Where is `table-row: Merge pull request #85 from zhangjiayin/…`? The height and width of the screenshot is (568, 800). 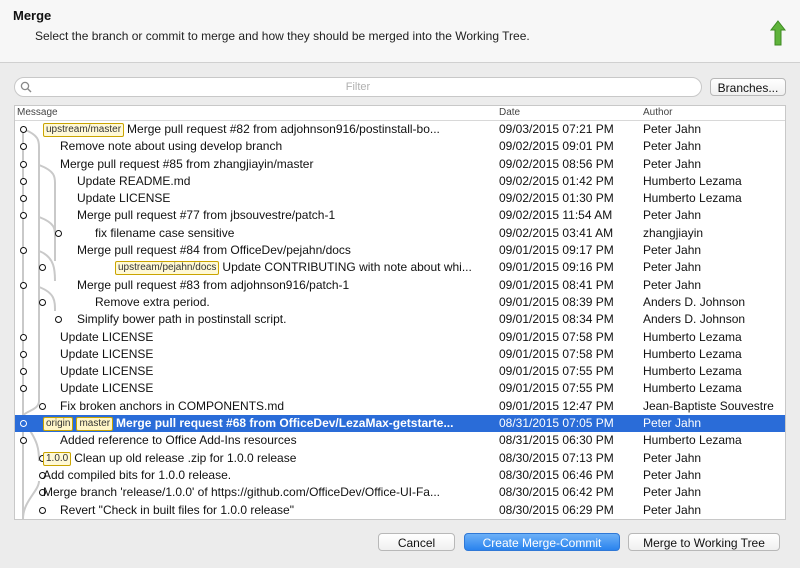 table-row: Merge pull request #85 from zhangjiayin/… is located at coordinates (400, 164).